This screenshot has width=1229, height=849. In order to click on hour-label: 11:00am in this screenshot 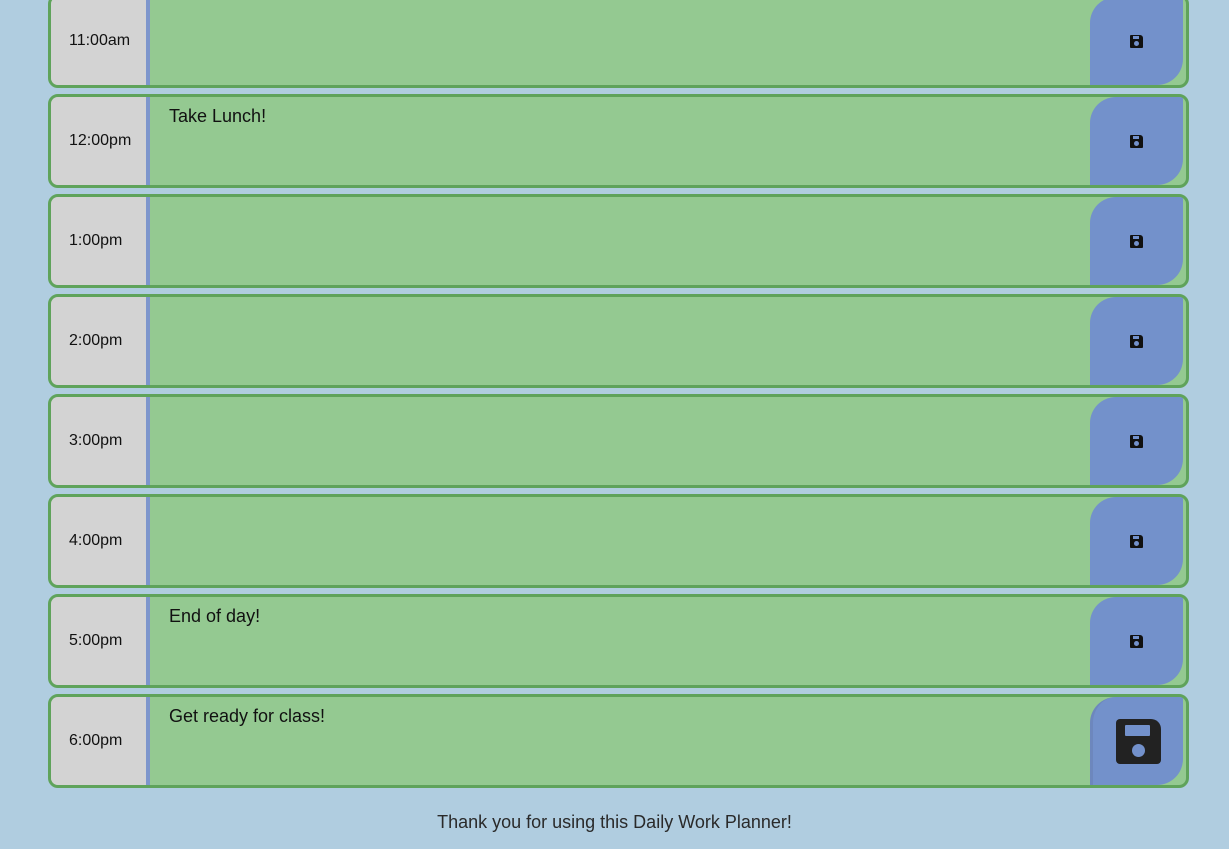, I will do `click(100, 42)`.